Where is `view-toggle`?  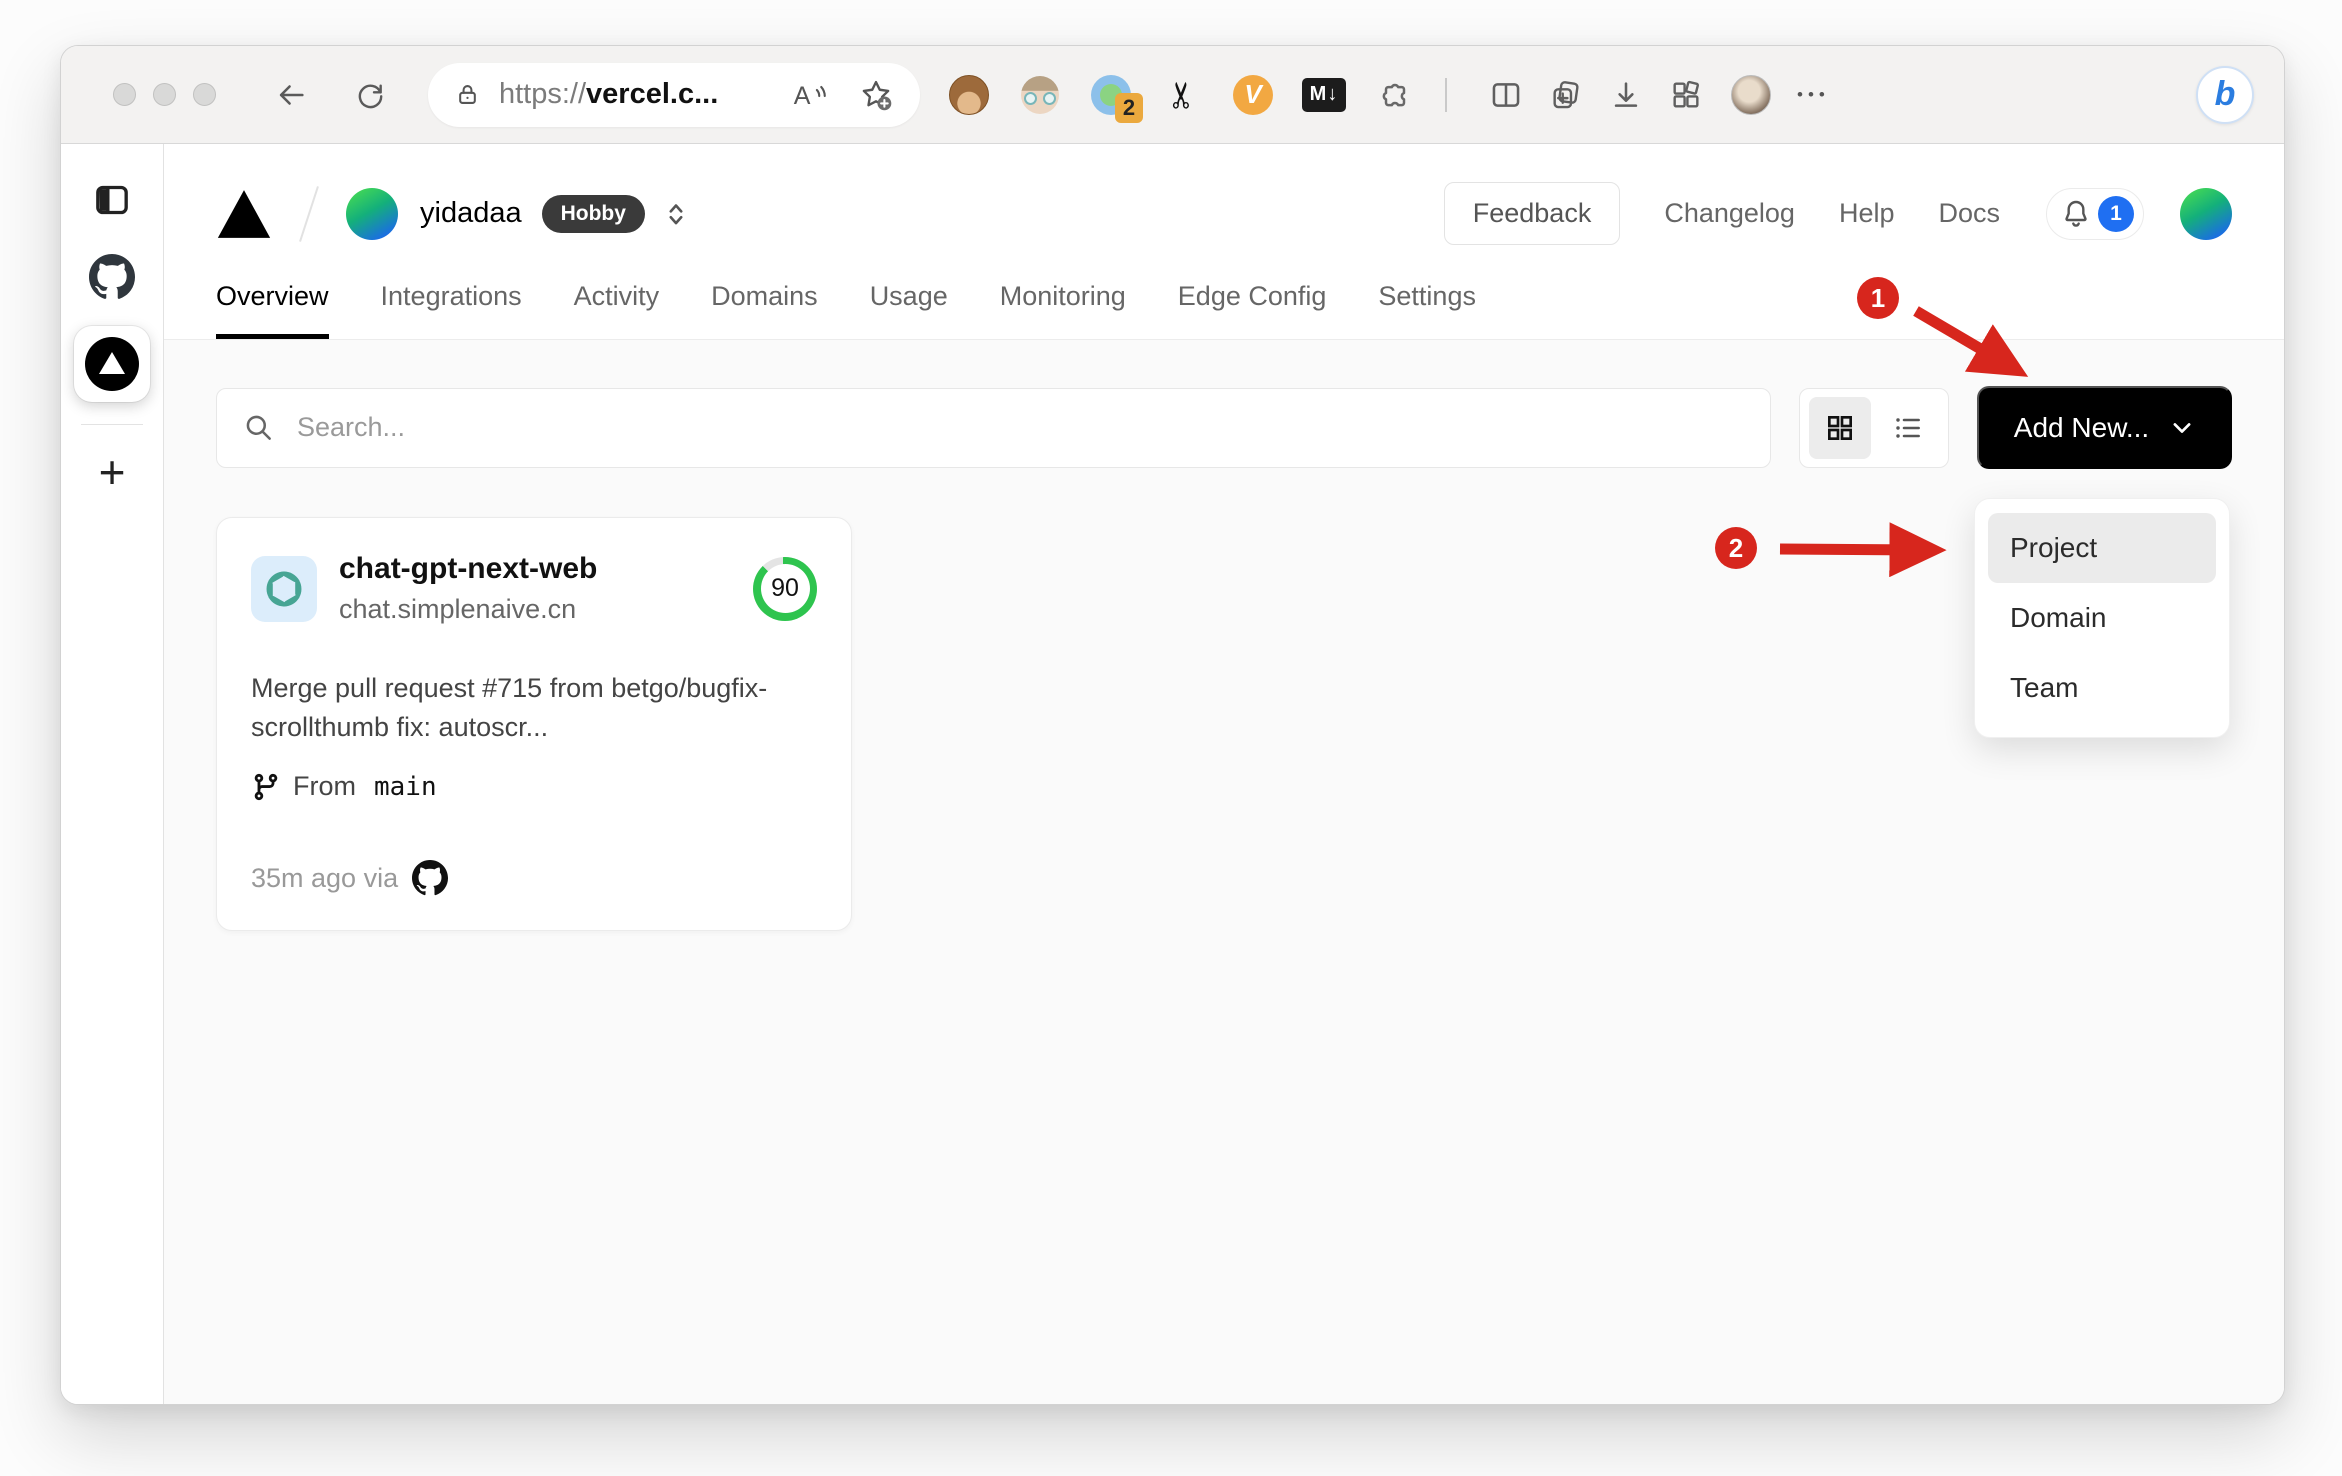 view-toggle is located at coordinates (1874, 427).